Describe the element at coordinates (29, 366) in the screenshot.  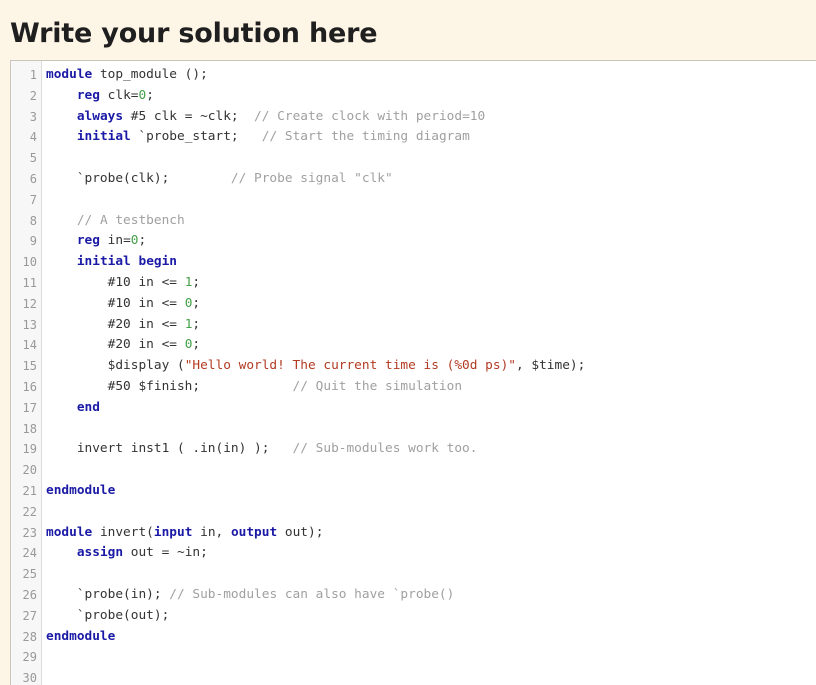
I see `line-number: 15` at that location.